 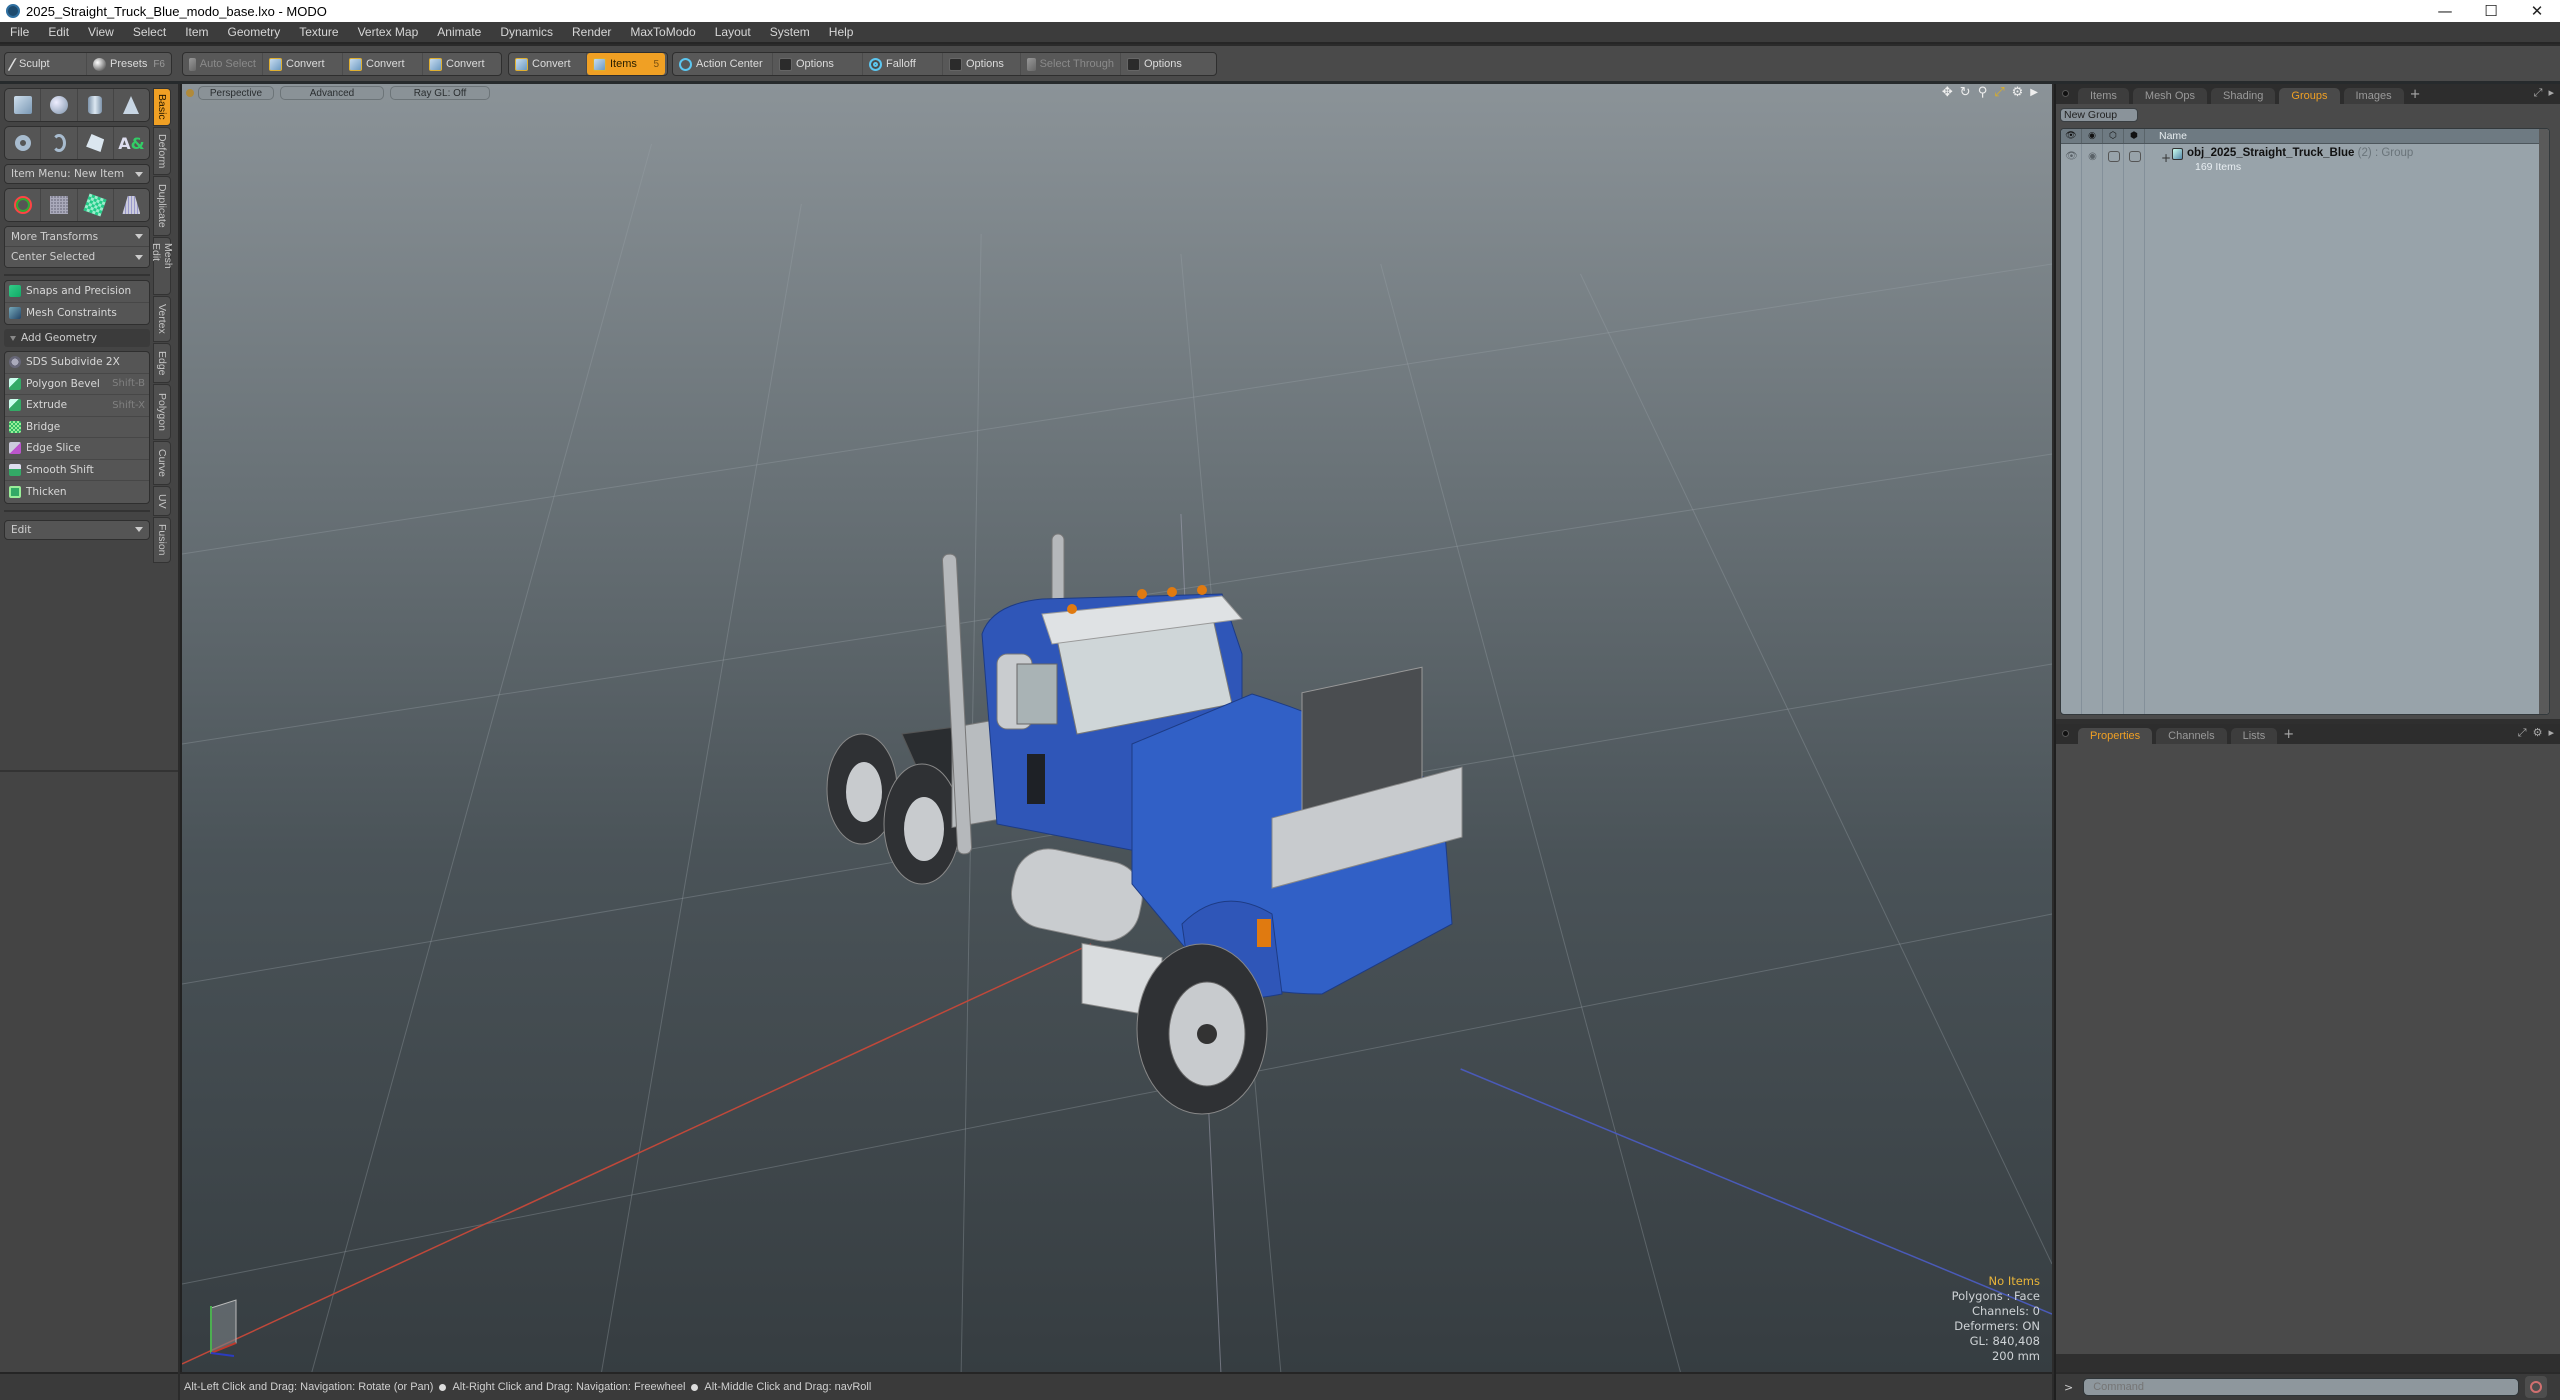 What do you see at coordinates (100, 32) in the screenshot?
I see `menu-view: View` at bounding box center [100, 32].